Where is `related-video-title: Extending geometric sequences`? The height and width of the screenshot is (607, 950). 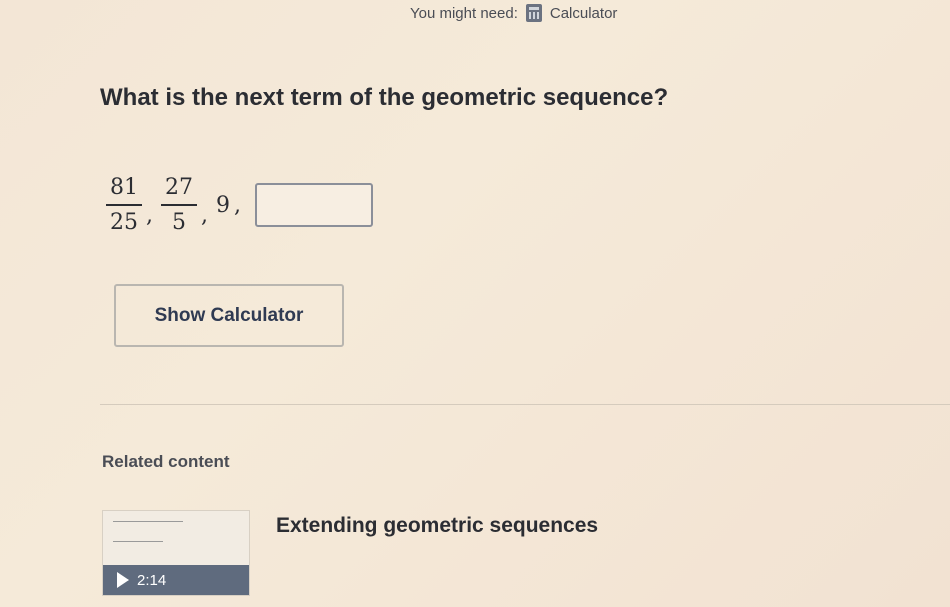 related-video-title: Extending geometric sequences is located at coordinates (437, 526).